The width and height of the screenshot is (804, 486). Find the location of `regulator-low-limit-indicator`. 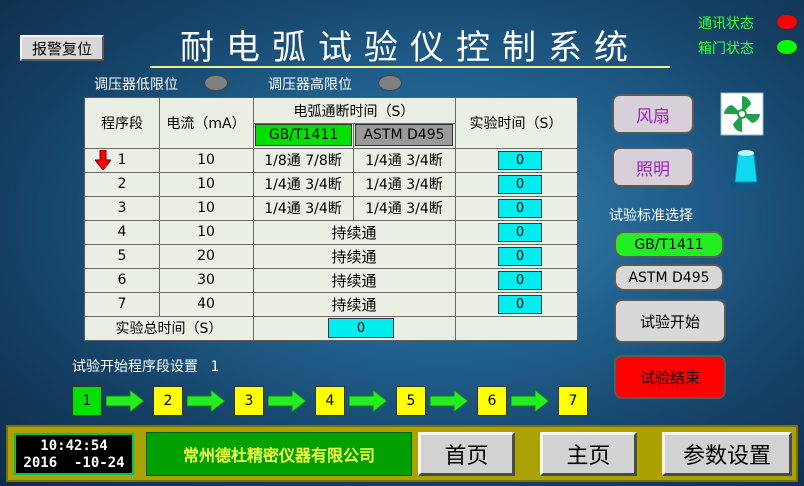

regulator-low-limit-indicator is located at coordinates (216, 83).